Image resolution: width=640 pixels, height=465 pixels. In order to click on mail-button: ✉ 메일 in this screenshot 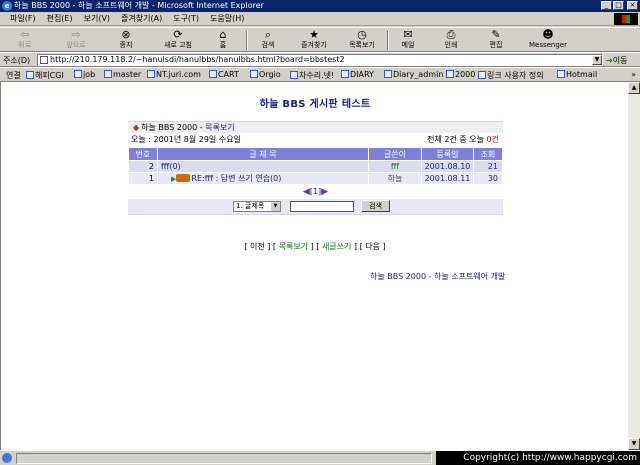, I will do `click(408, 40)`.